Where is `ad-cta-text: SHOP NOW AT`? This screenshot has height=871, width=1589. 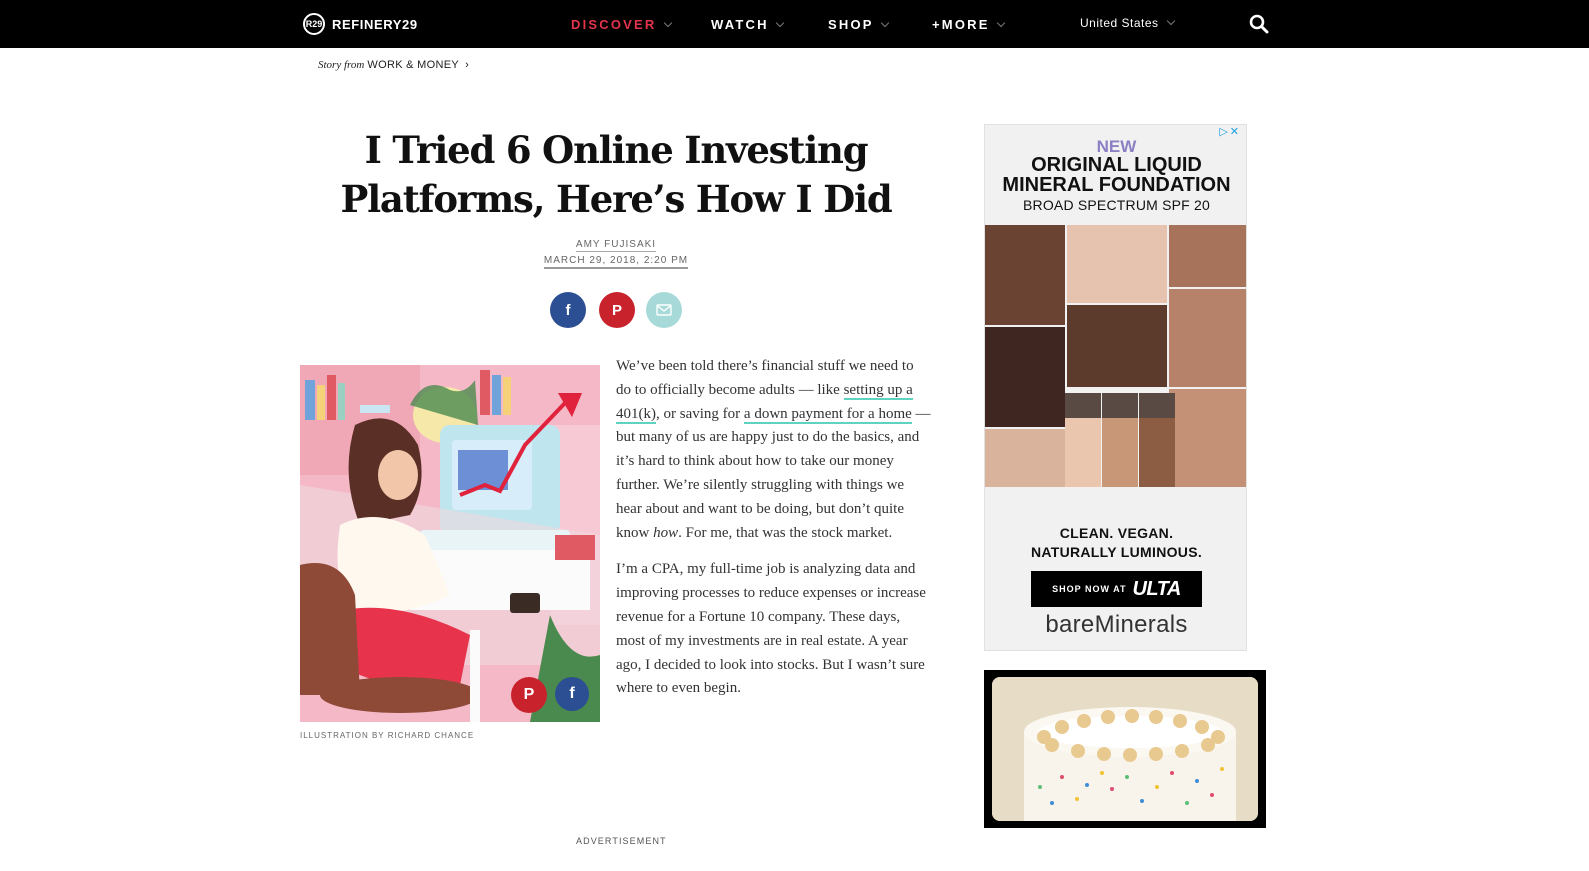
ad-cta-text: SHOP NOW AT is located at coordinates (1089, 589).